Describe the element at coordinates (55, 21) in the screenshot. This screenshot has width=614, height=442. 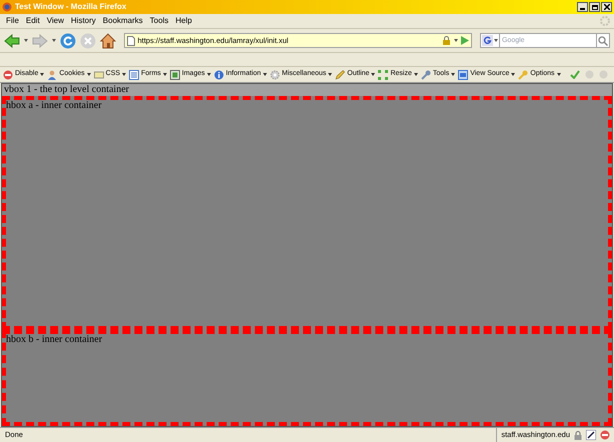
I see `menu-item: View` at that location.